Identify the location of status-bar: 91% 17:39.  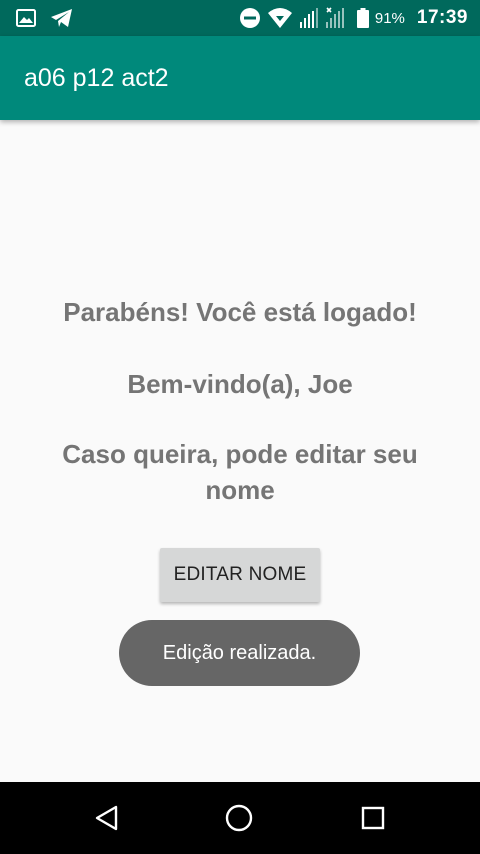
(240, 18).